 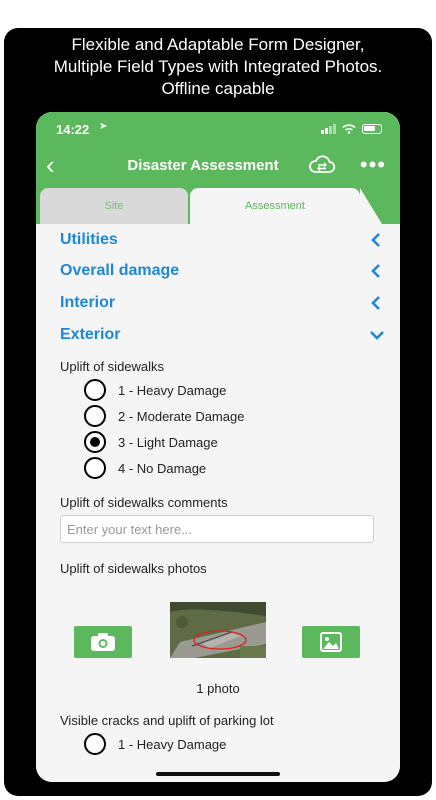 What do you see at coordinates (168, 442) in the screenshot?
I see `radio-label: 3 - Light Damage` at bounding box center [168, 442].